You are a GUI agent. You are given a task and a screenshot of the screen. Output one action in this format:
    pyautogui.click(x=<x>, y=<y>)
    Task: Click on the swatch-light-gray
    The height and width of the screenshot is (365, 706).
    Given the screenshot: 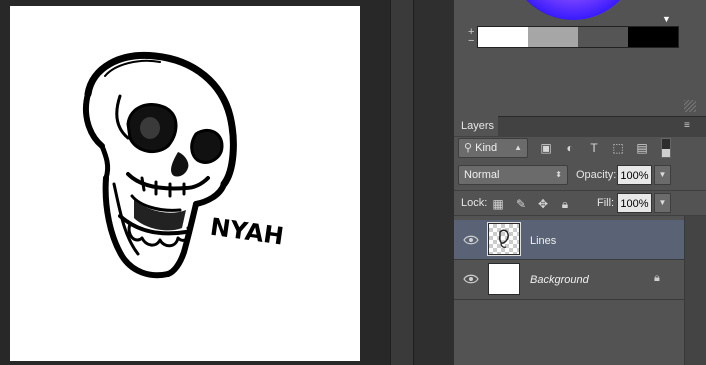 What is the action you would take?
    pyautogui.click(x=553, y=37)
    